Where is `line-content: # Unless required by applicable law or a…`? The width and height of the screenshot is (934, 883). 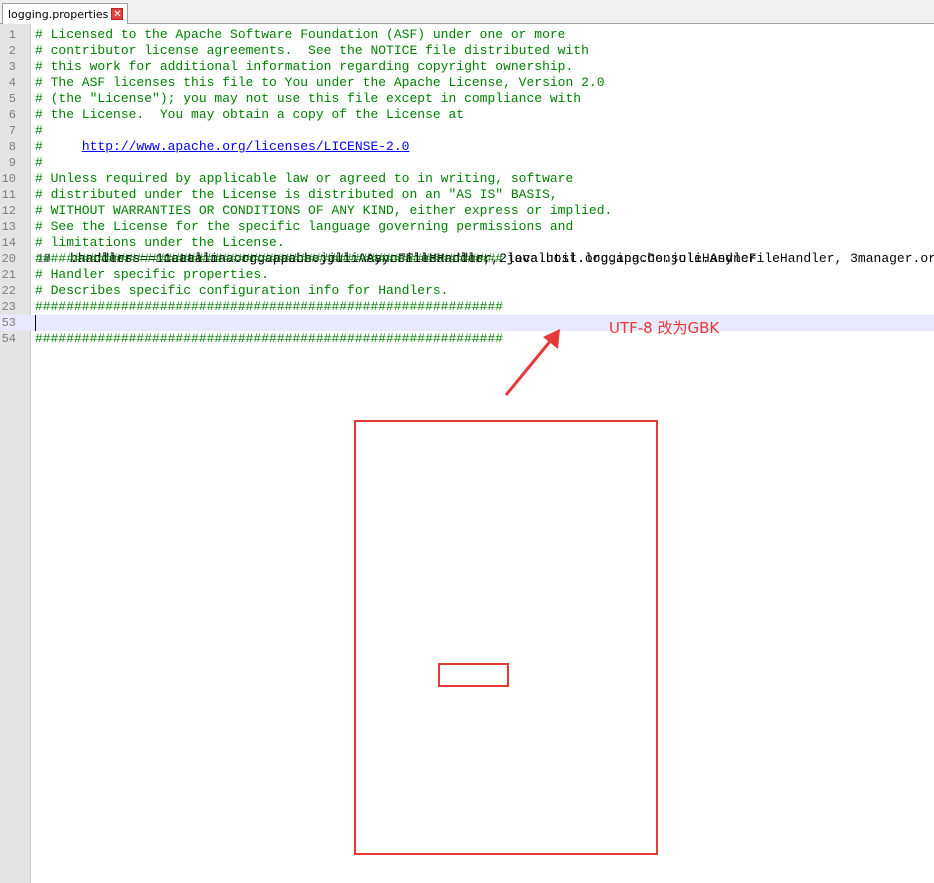
line-content: # Unless required by applicable law or a… is located at coordinates (304, 178).